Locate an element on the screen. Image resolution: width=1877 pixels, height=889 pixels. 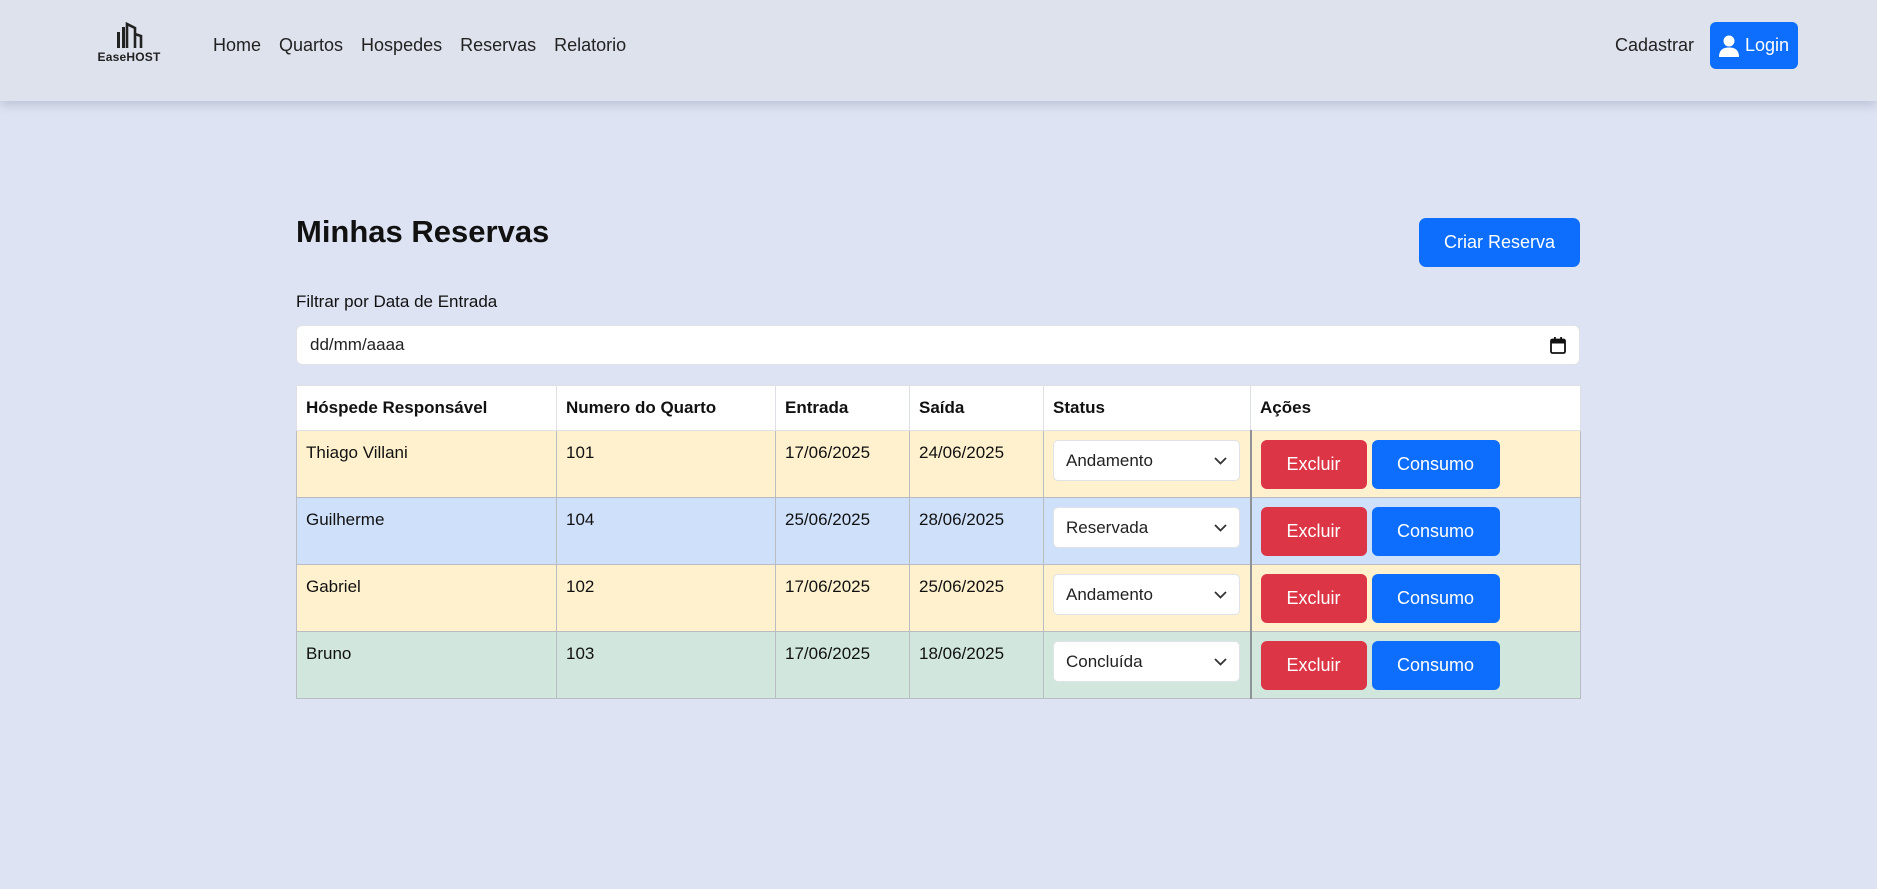
guest-cell: Guilherme is located at coordinates (426, 531).